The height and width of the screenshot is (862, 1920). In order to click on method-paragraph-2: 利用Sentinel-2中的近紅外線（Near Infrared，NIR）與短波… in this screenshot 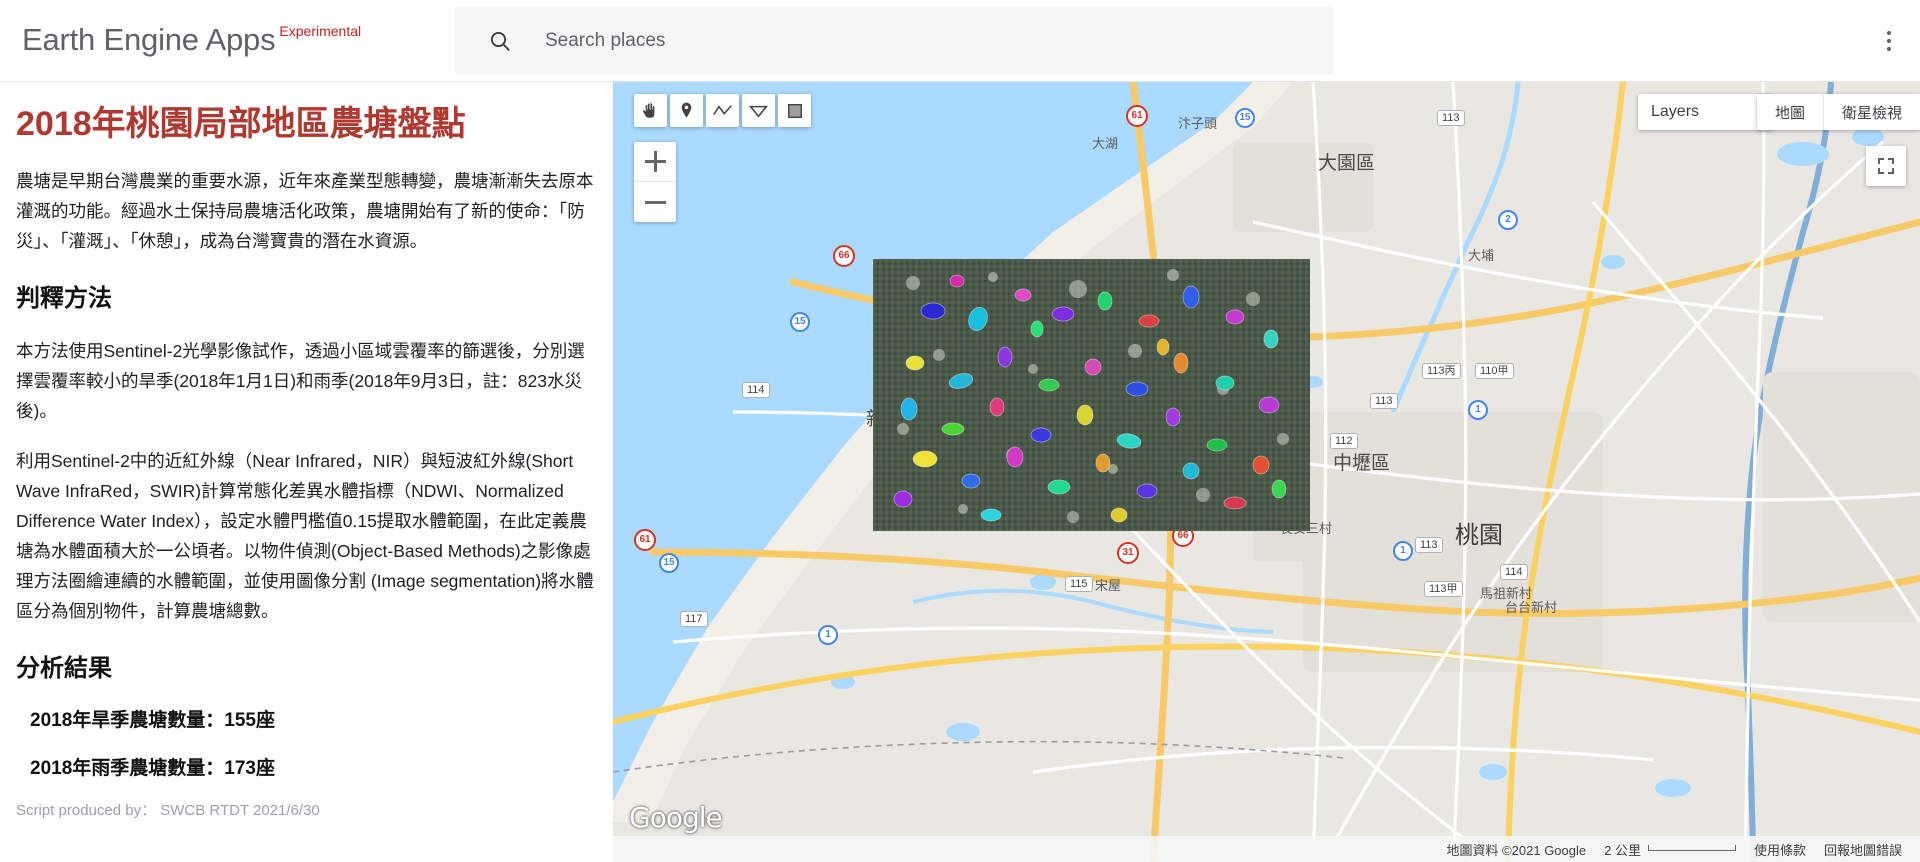, I will do `click(305, 536)`.